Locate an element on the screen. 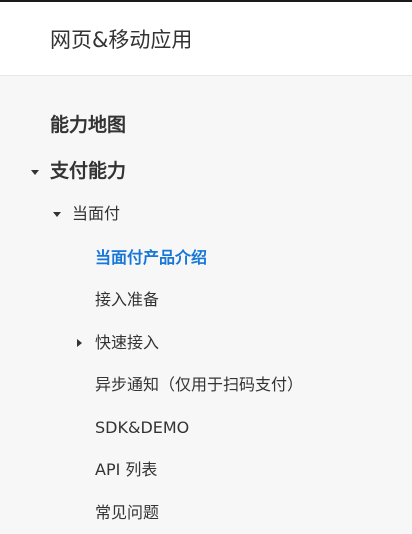 The height and width of the screenshot is (534, 412). nav-item-label: SDK&DEMO is located at coordinates (142, 427).